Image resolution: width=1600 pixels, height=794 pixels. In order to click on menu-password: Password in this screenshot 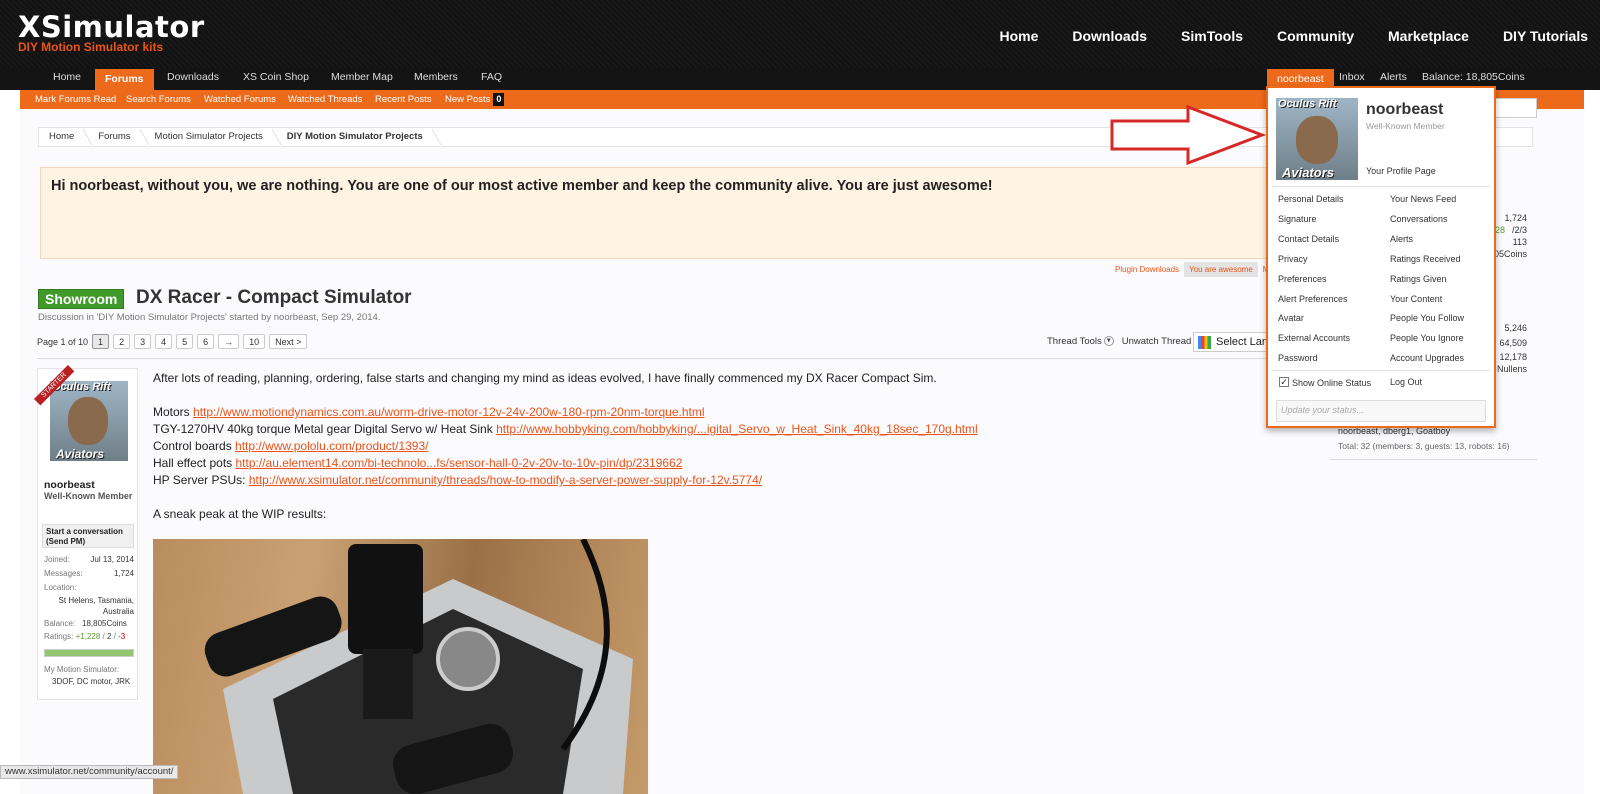, I will do `click(1298, 358)`.